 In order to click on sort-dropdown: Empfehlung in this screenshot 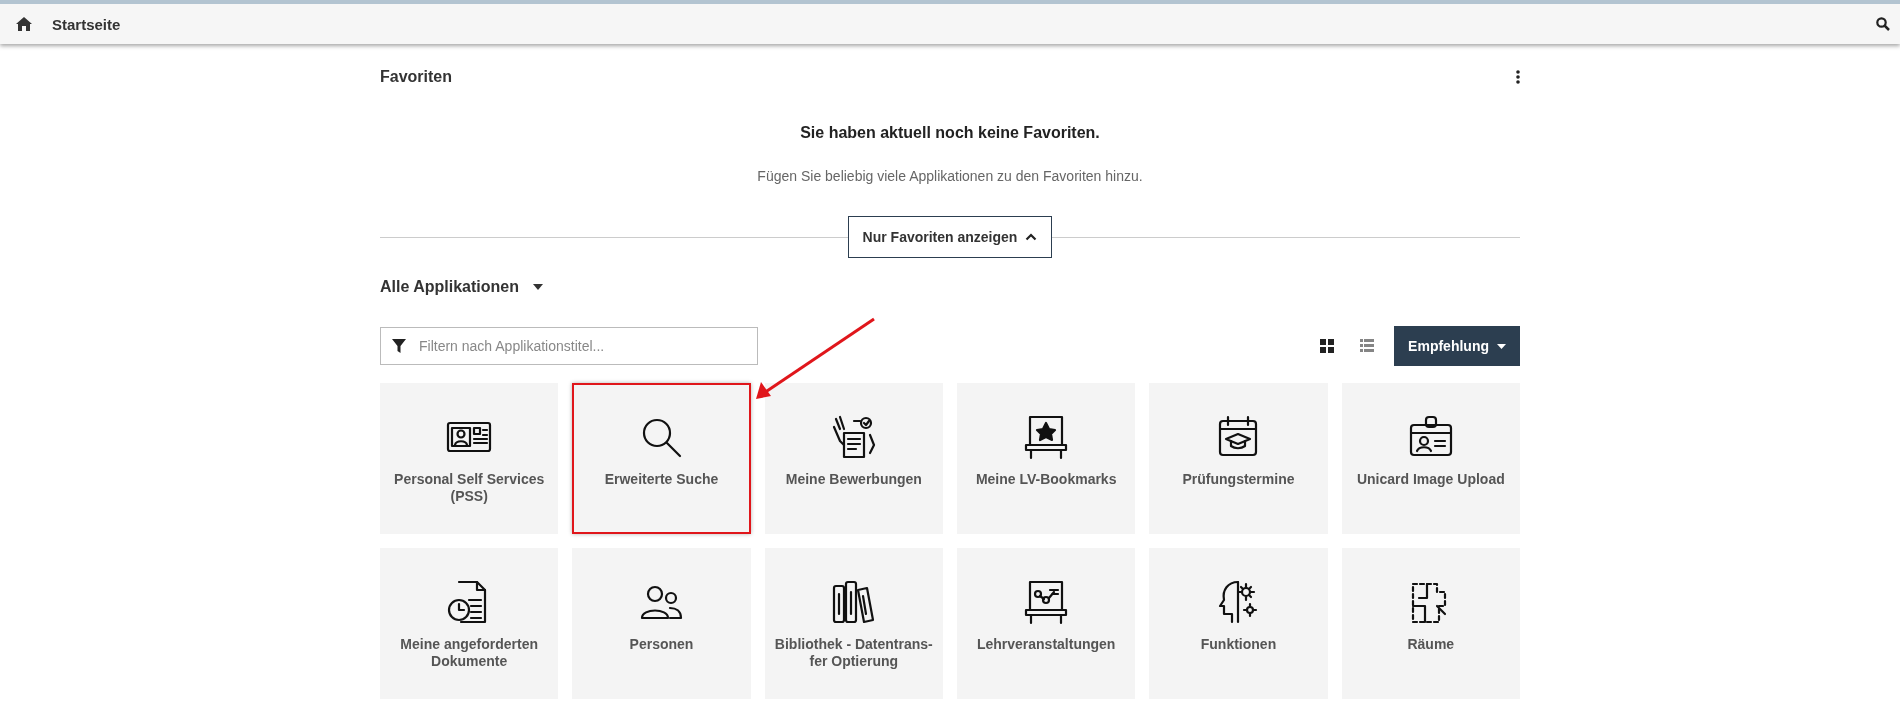, I will do `click(1457, 346)`.